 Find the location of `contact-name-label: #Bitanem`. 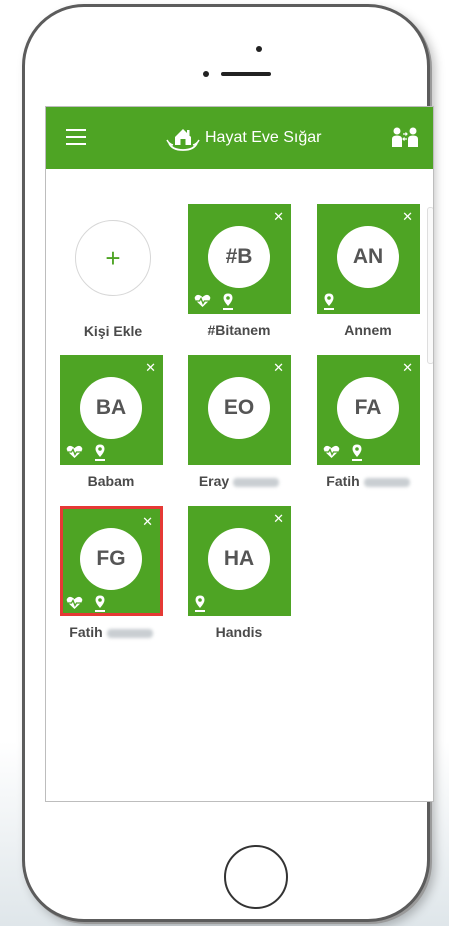

contact-name-label: #Bitanem is located at coordinates (239, 330).